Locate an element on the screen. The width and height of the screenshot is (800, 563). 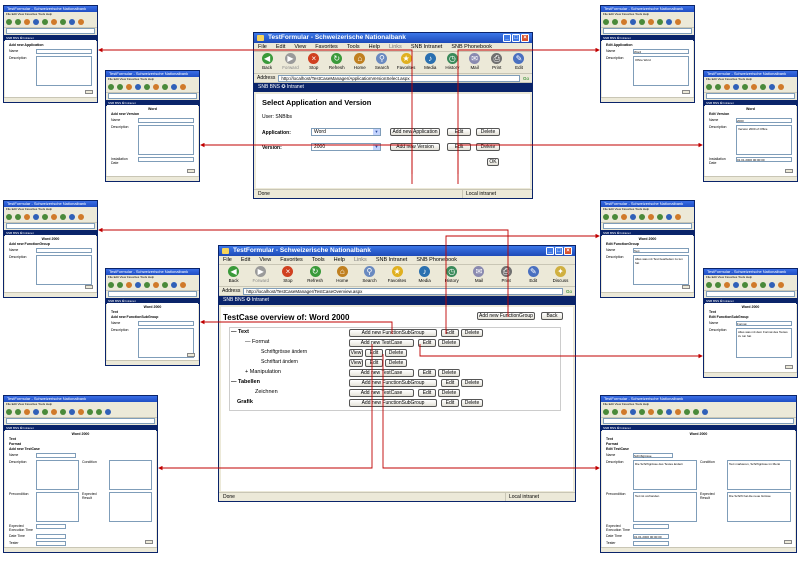
precondition-input is located at coordinates (57, 507).